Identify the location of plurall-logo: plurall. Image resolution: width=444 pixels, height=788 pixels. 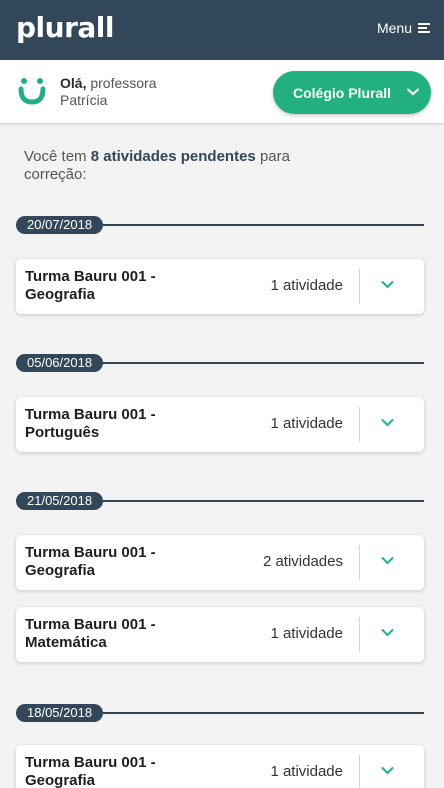
(65, 28).